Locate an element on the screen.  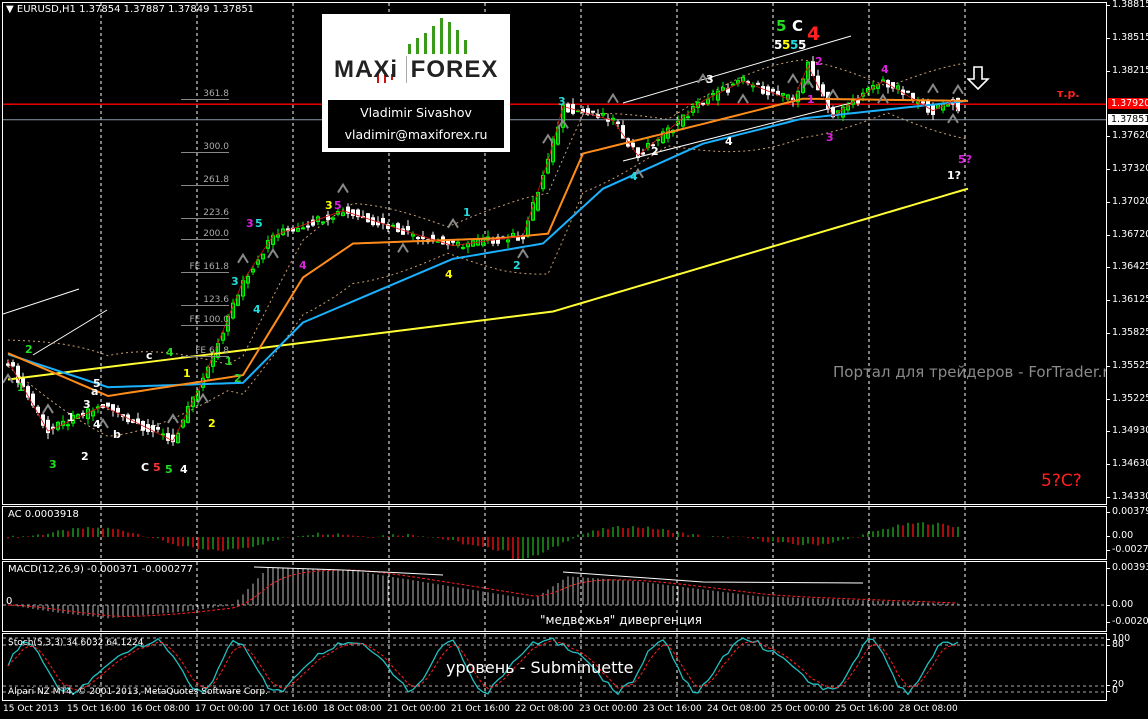
price-tick: 1.38515 is located at coordinates (1127, 37).